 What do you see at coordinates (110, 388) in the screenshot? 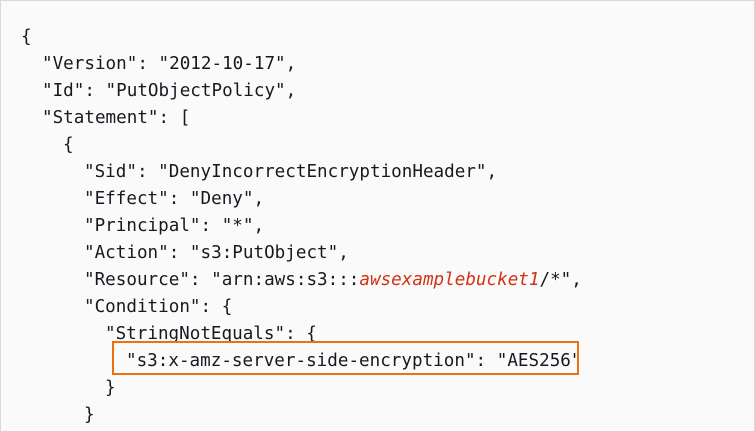
I see `code-line-close-brace-inner: }` at bounding box center [110, 388].